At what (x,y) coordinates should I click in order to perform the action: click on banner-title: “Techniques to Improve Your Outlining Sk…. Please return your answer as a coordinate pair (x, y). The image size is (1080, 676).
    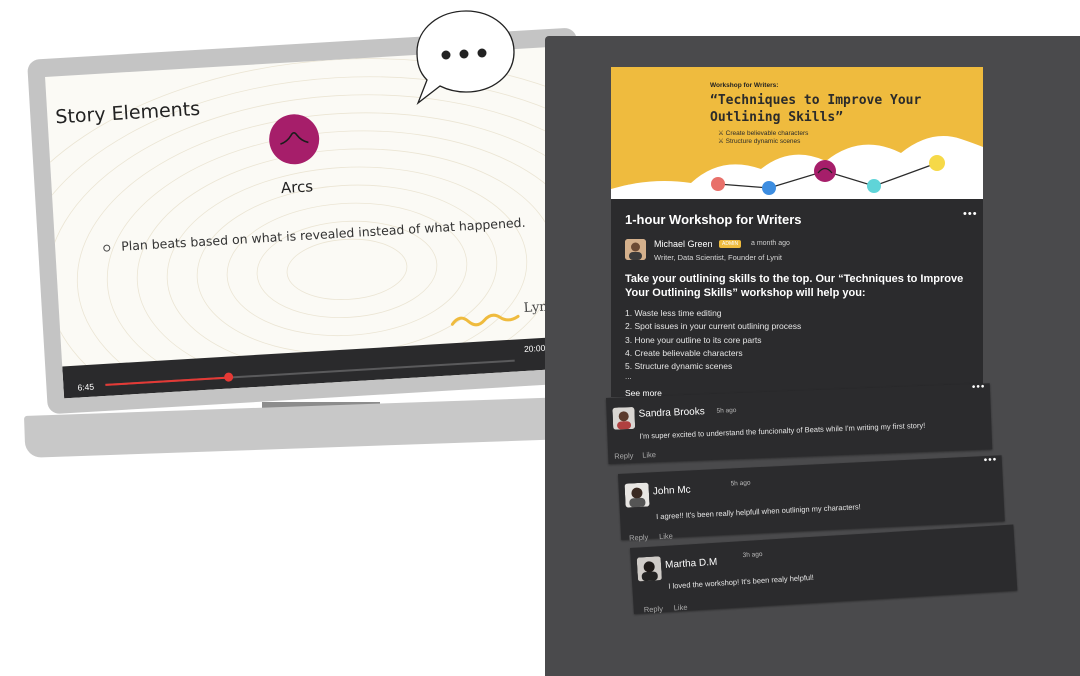
    Looking at the image, I should click on (816, 109).